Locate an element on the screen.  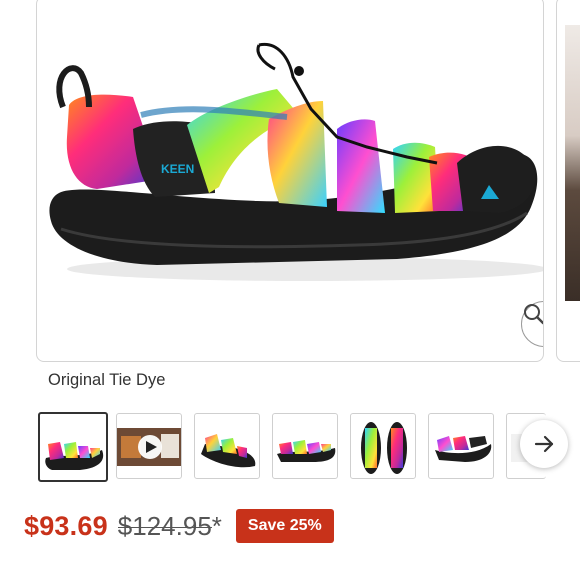
magnifier-icon is located at coordinates (533, 314).